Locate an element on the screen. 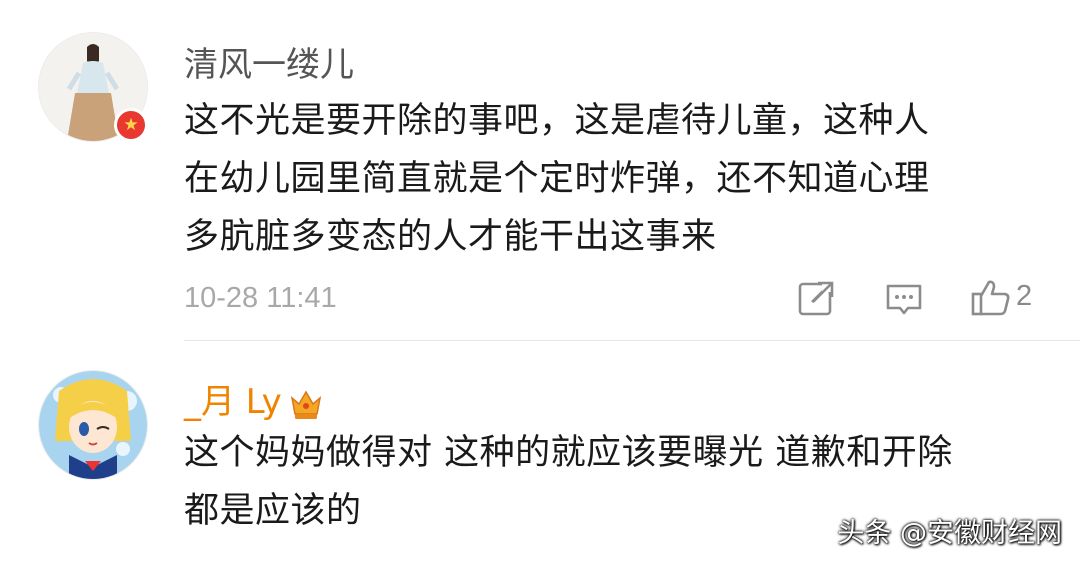 This screenshot has height=562, width=1080. username-text: _月 Ly is located at coordinates (233, 402).